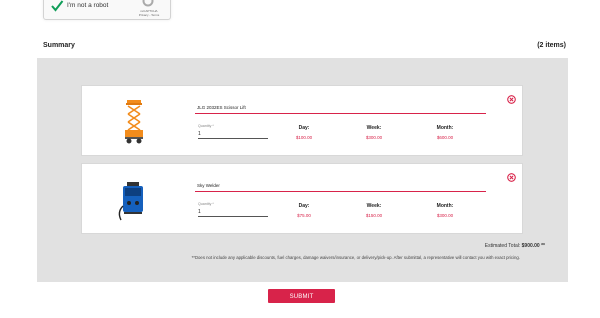 This screenshot has height=318, width=600. Describe the element at coordinates (59, 45) in the screenshot. I see `summary-title: Summary` at that location.